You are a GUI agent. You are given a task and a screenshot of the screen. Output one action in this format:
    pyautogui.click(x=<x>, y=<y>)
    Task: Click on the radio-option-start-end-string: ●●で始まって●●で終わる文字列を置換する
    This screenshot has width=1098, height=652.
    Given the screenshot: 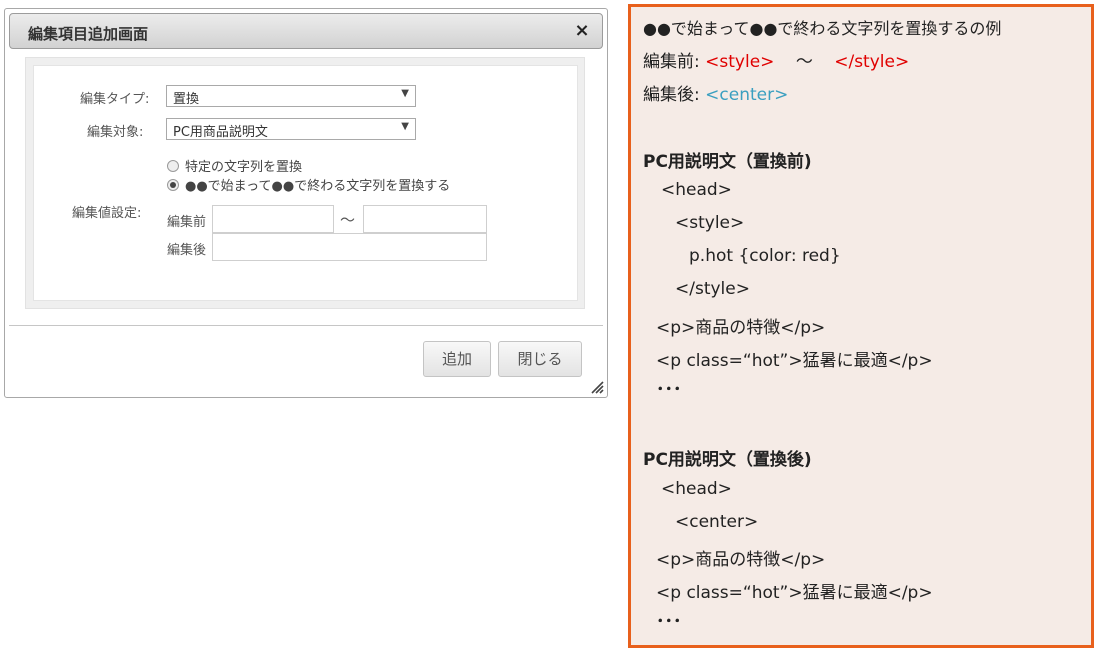 What is the action you would take?
    pyautogui.click(x=308, y=184)
    